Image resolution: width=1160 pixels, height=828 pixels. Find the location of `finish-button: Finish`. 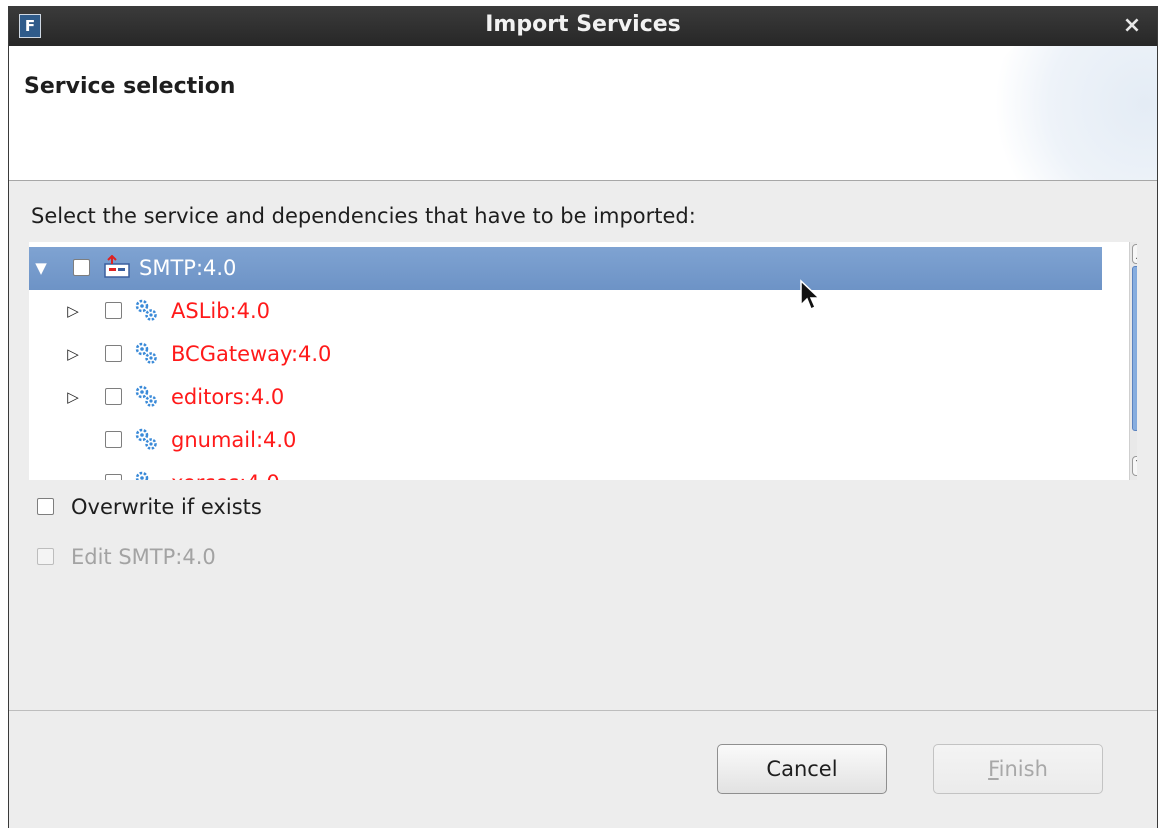

finish-button: Finish is located at coordinates (1018, 769).